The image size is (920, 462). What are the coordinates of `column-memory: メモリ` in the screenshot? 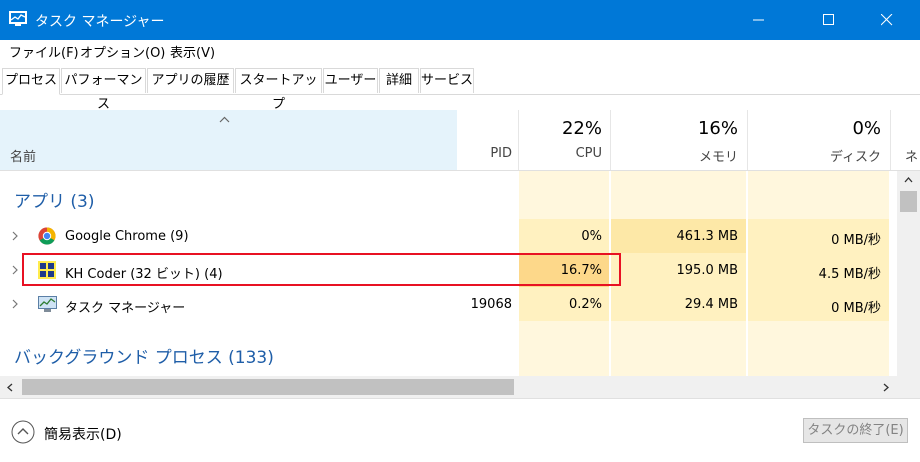 It's located at (675, 155).